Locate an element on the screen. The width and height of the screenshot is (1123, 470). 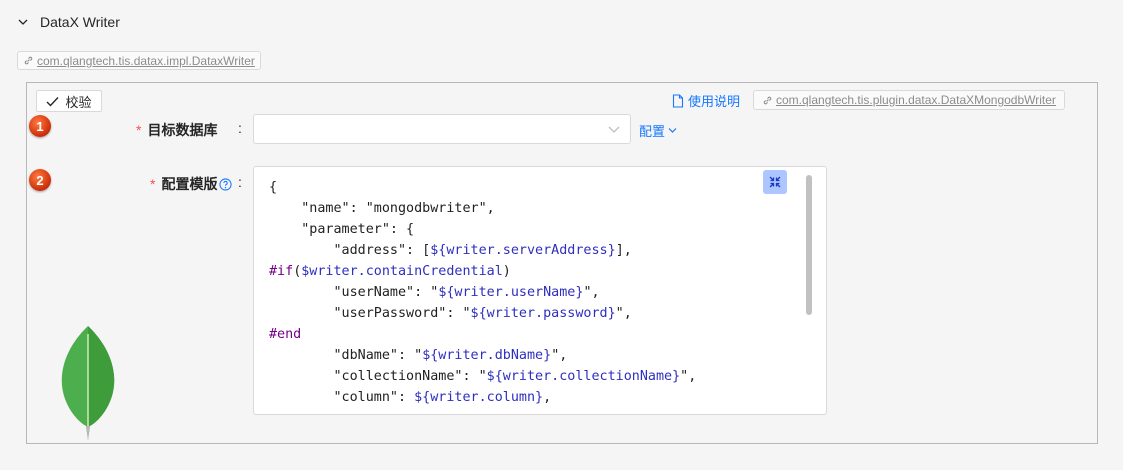
mongodb-leaf-icon is located at coordinates (88, 383).